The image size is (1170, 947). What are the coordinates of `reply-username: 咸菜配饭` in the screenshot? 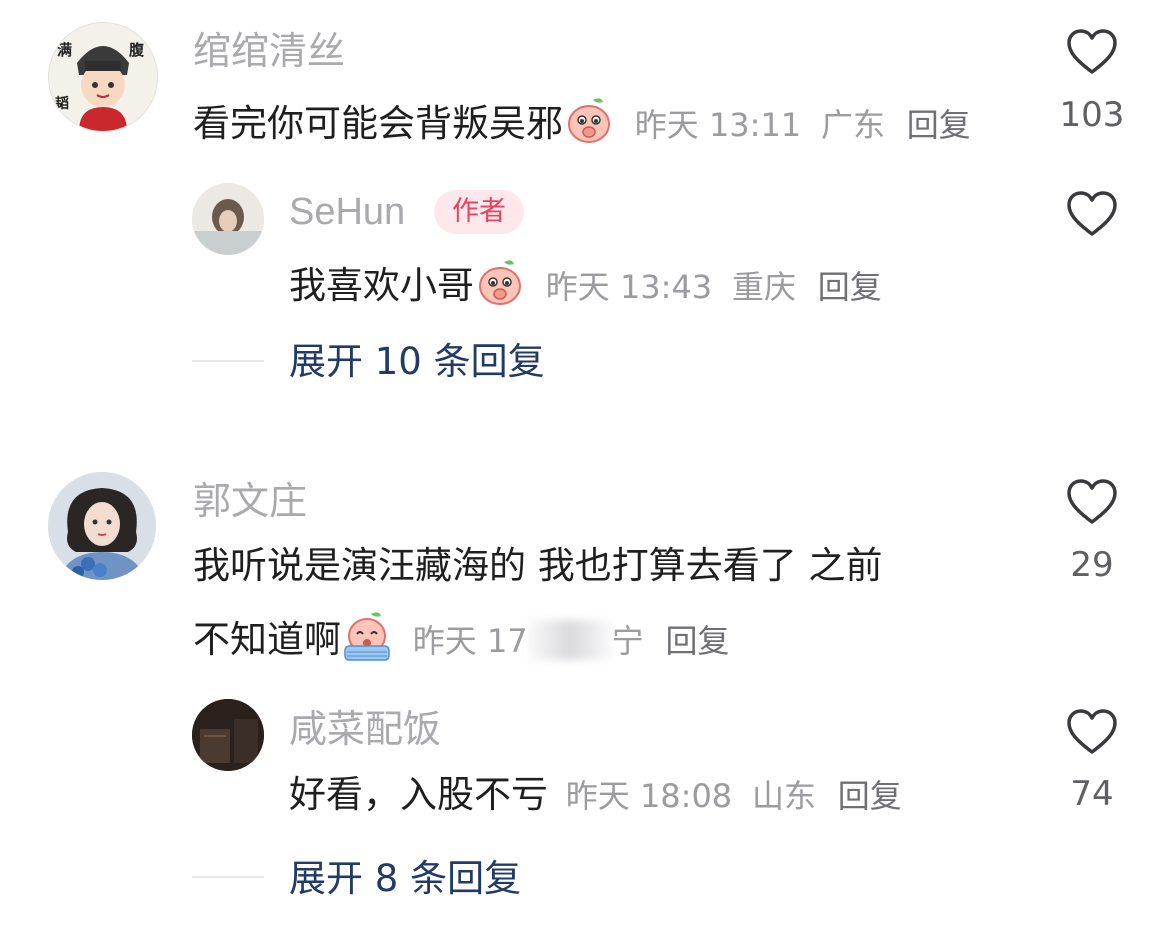 It's located at (365, 729).